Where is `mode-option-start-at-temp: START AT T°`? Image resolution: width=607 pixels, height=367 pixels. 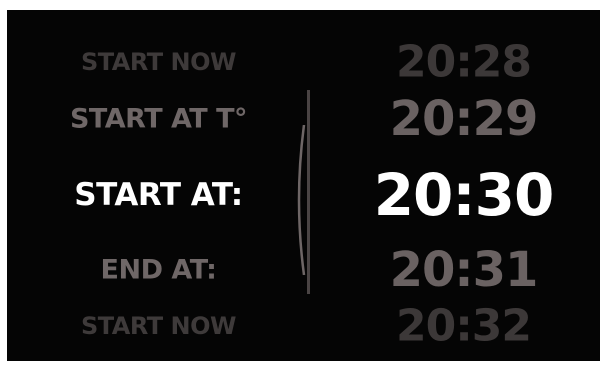 mode-option-start-at-temp: START AT T° is located at coordinates (158, 119).